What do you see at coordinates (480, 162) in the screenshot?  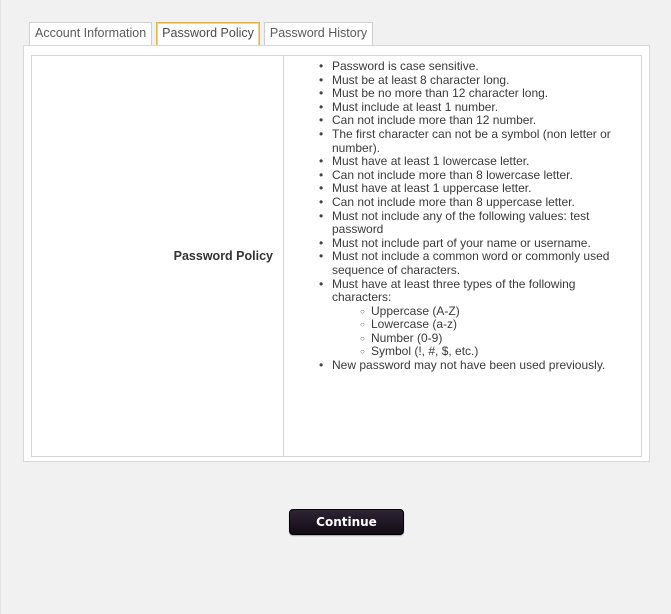 I see `policy-rule: Must have at least 1 lowercase letter.` at bounding box center [480, 162].